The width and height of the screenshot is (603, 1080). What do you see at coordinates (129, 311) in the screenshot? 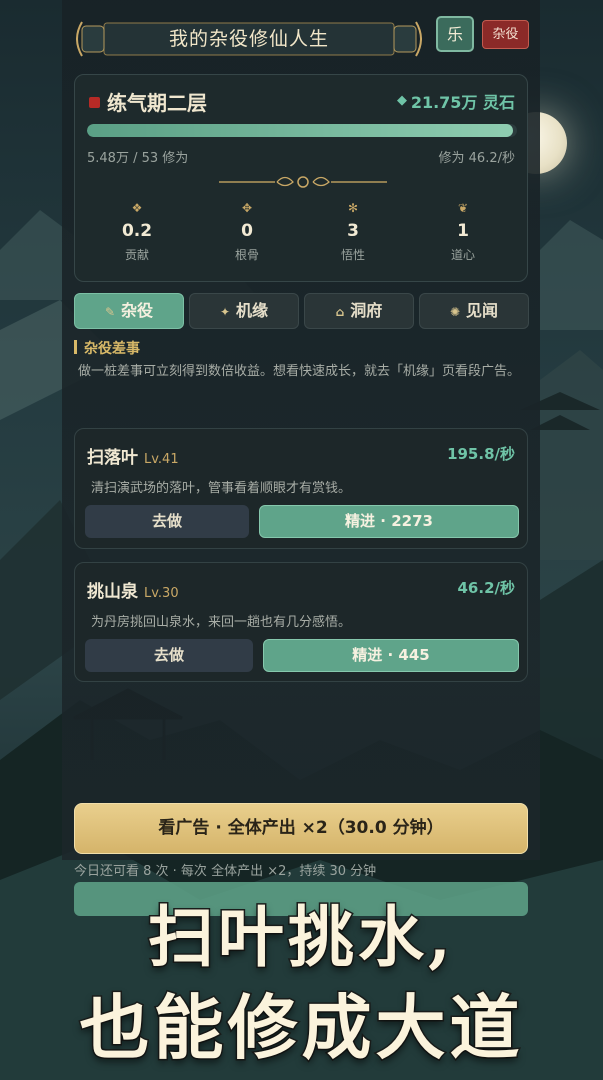
I see `tab-chores: ✎ 杂役` at bounding box center [129, 311].